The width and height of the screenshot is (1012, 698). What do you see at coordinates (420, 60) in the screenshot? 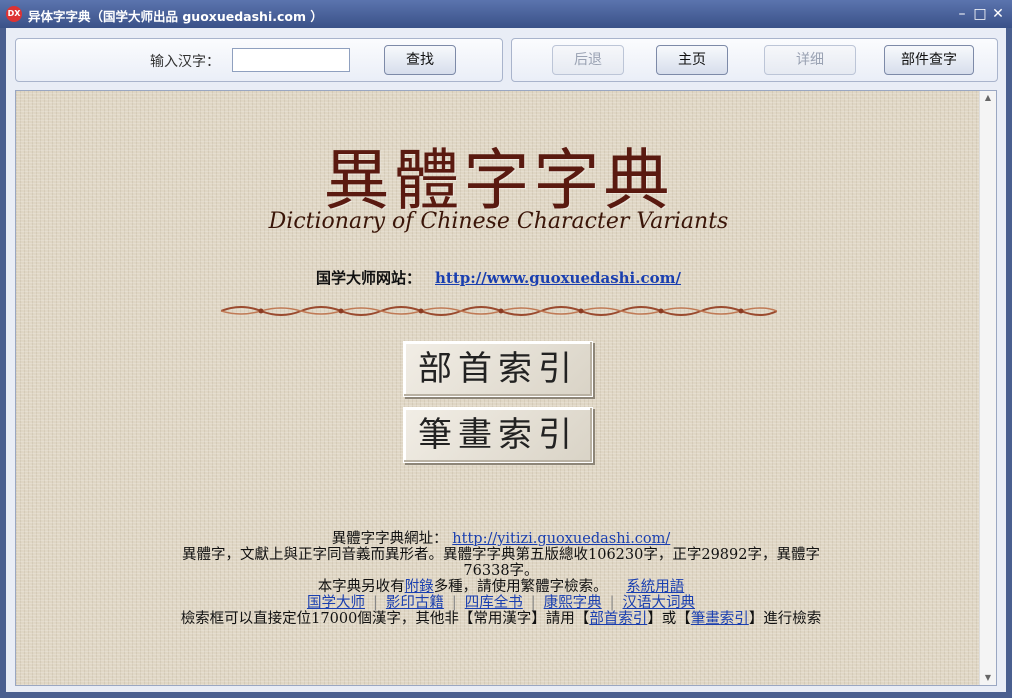
I see `search-button: 查找` at bounding box center [420, 60].